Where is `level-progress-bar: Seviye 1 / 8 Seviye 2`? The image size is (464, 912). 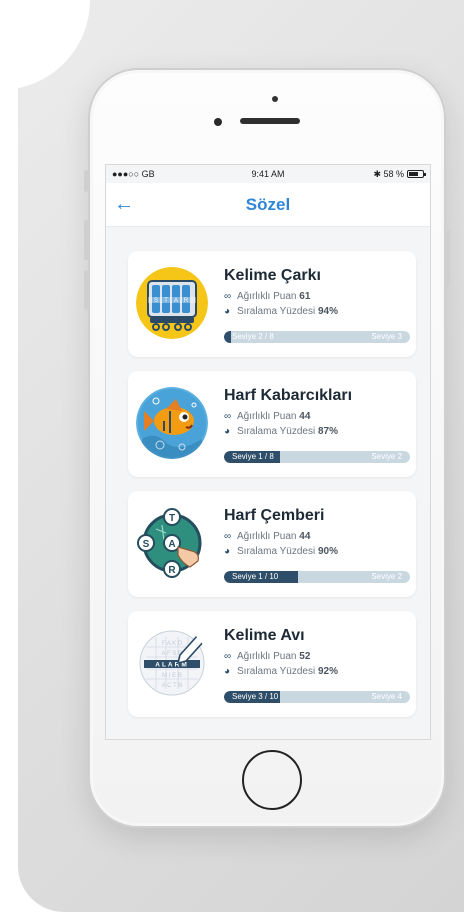
level-progress-bar: Seviye 1 / 8 Seviye 2 is located at coordinates (317, 457).